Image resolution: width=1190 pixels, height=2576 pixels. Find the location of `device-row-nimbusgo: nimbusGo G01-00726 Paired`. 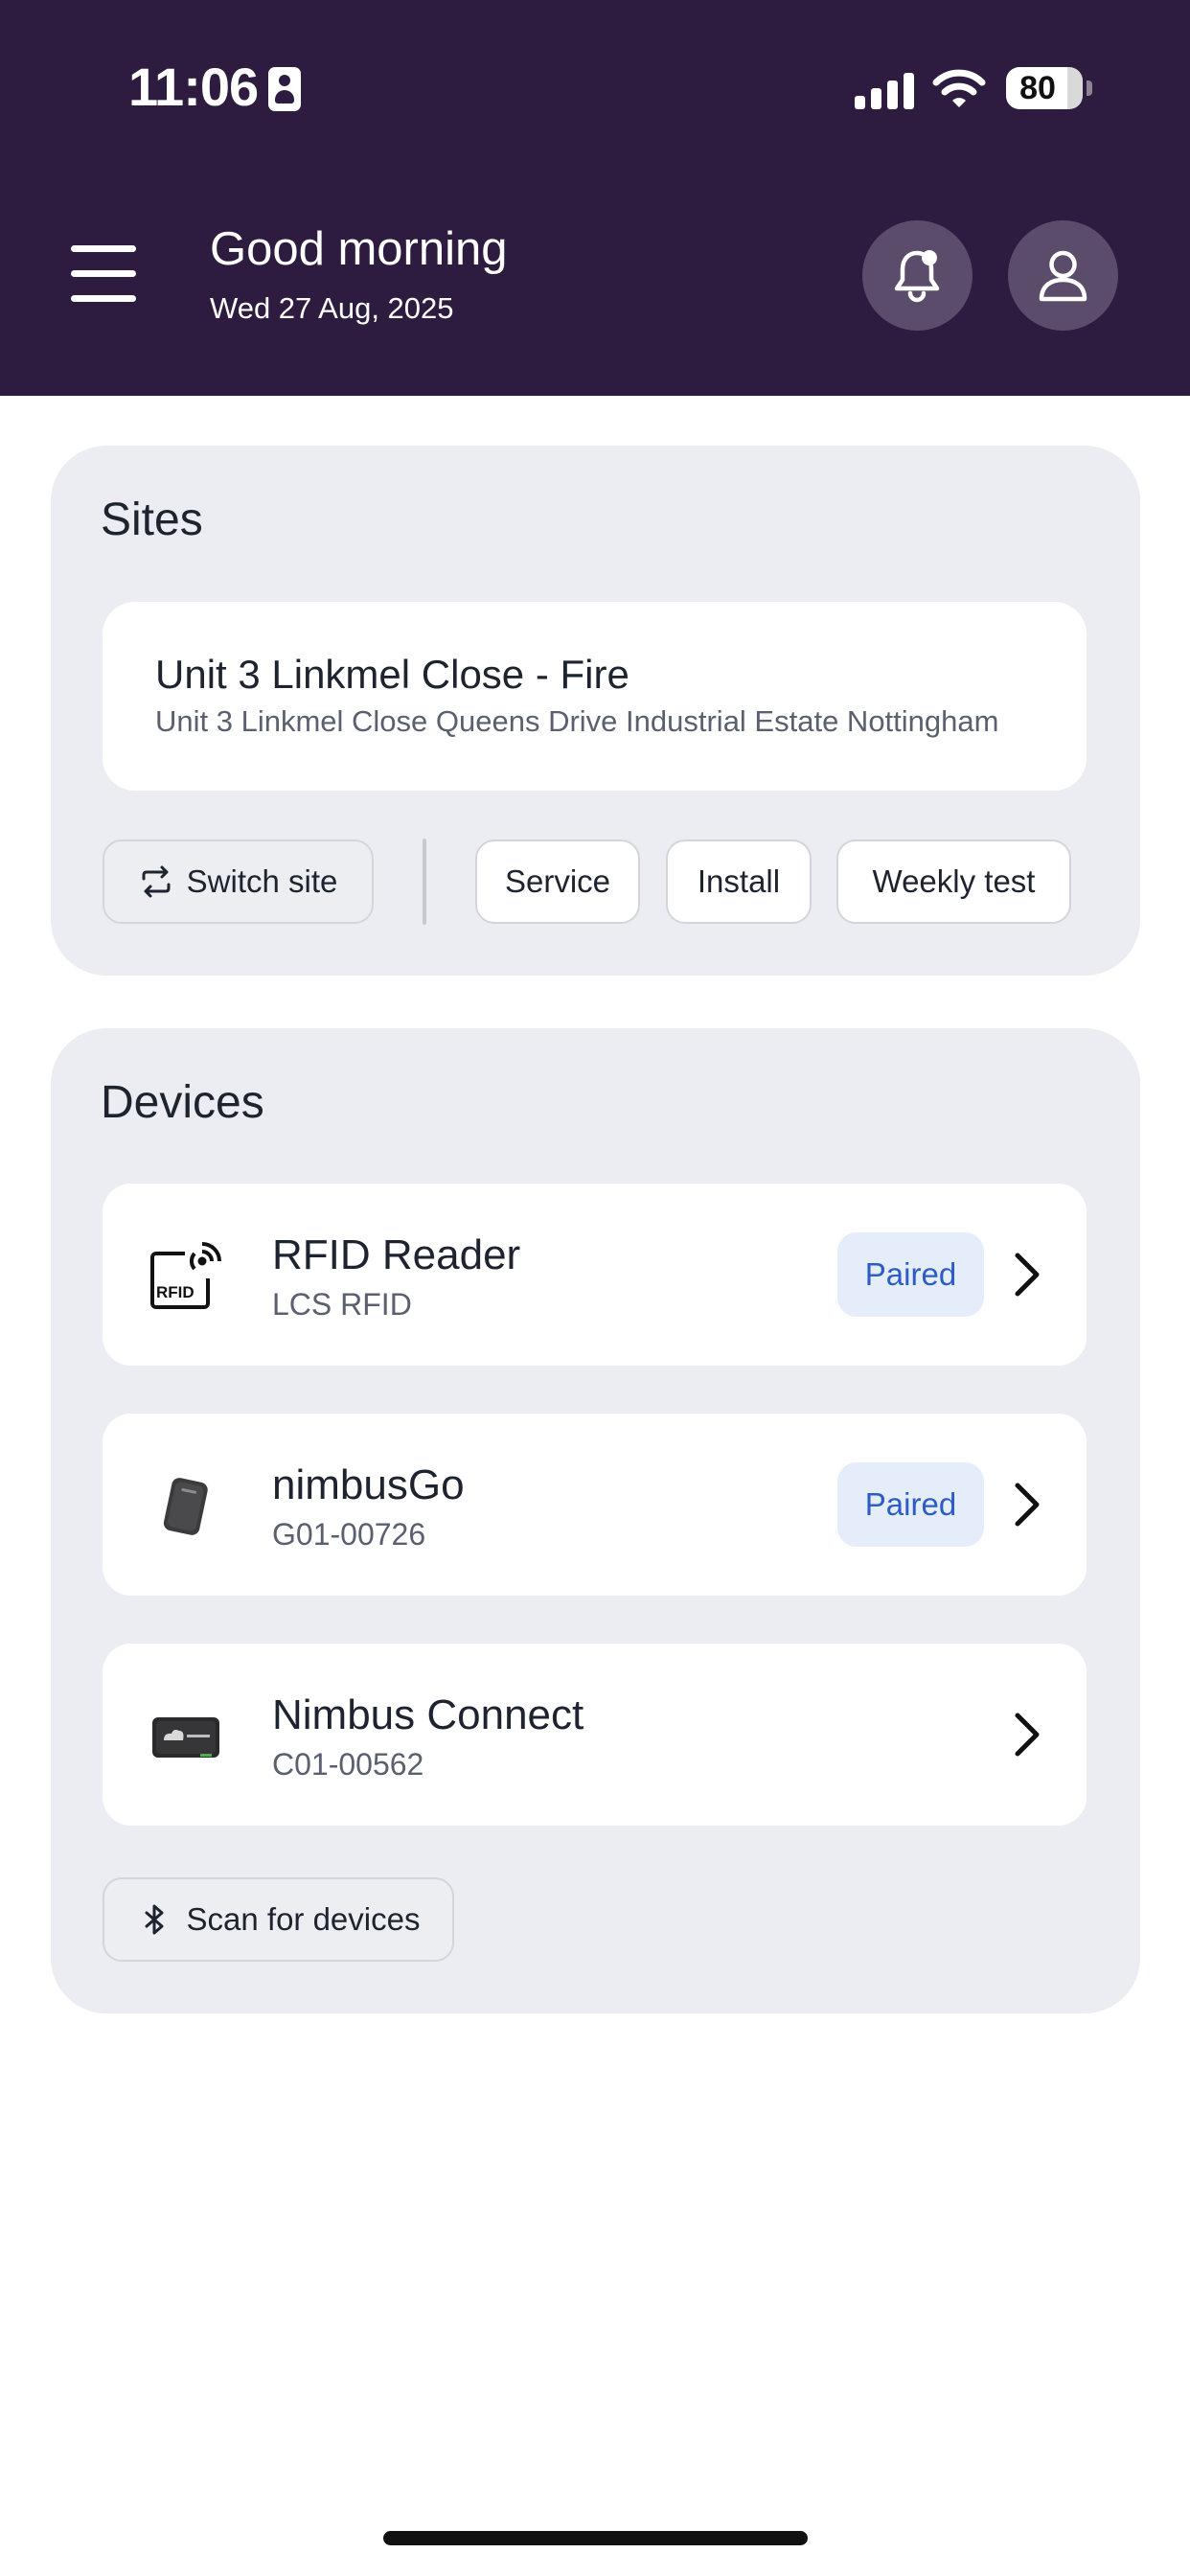

device-row-nimbusgo: nimbusGo G01-00726 Paired is located at coordinates (595, 1505).